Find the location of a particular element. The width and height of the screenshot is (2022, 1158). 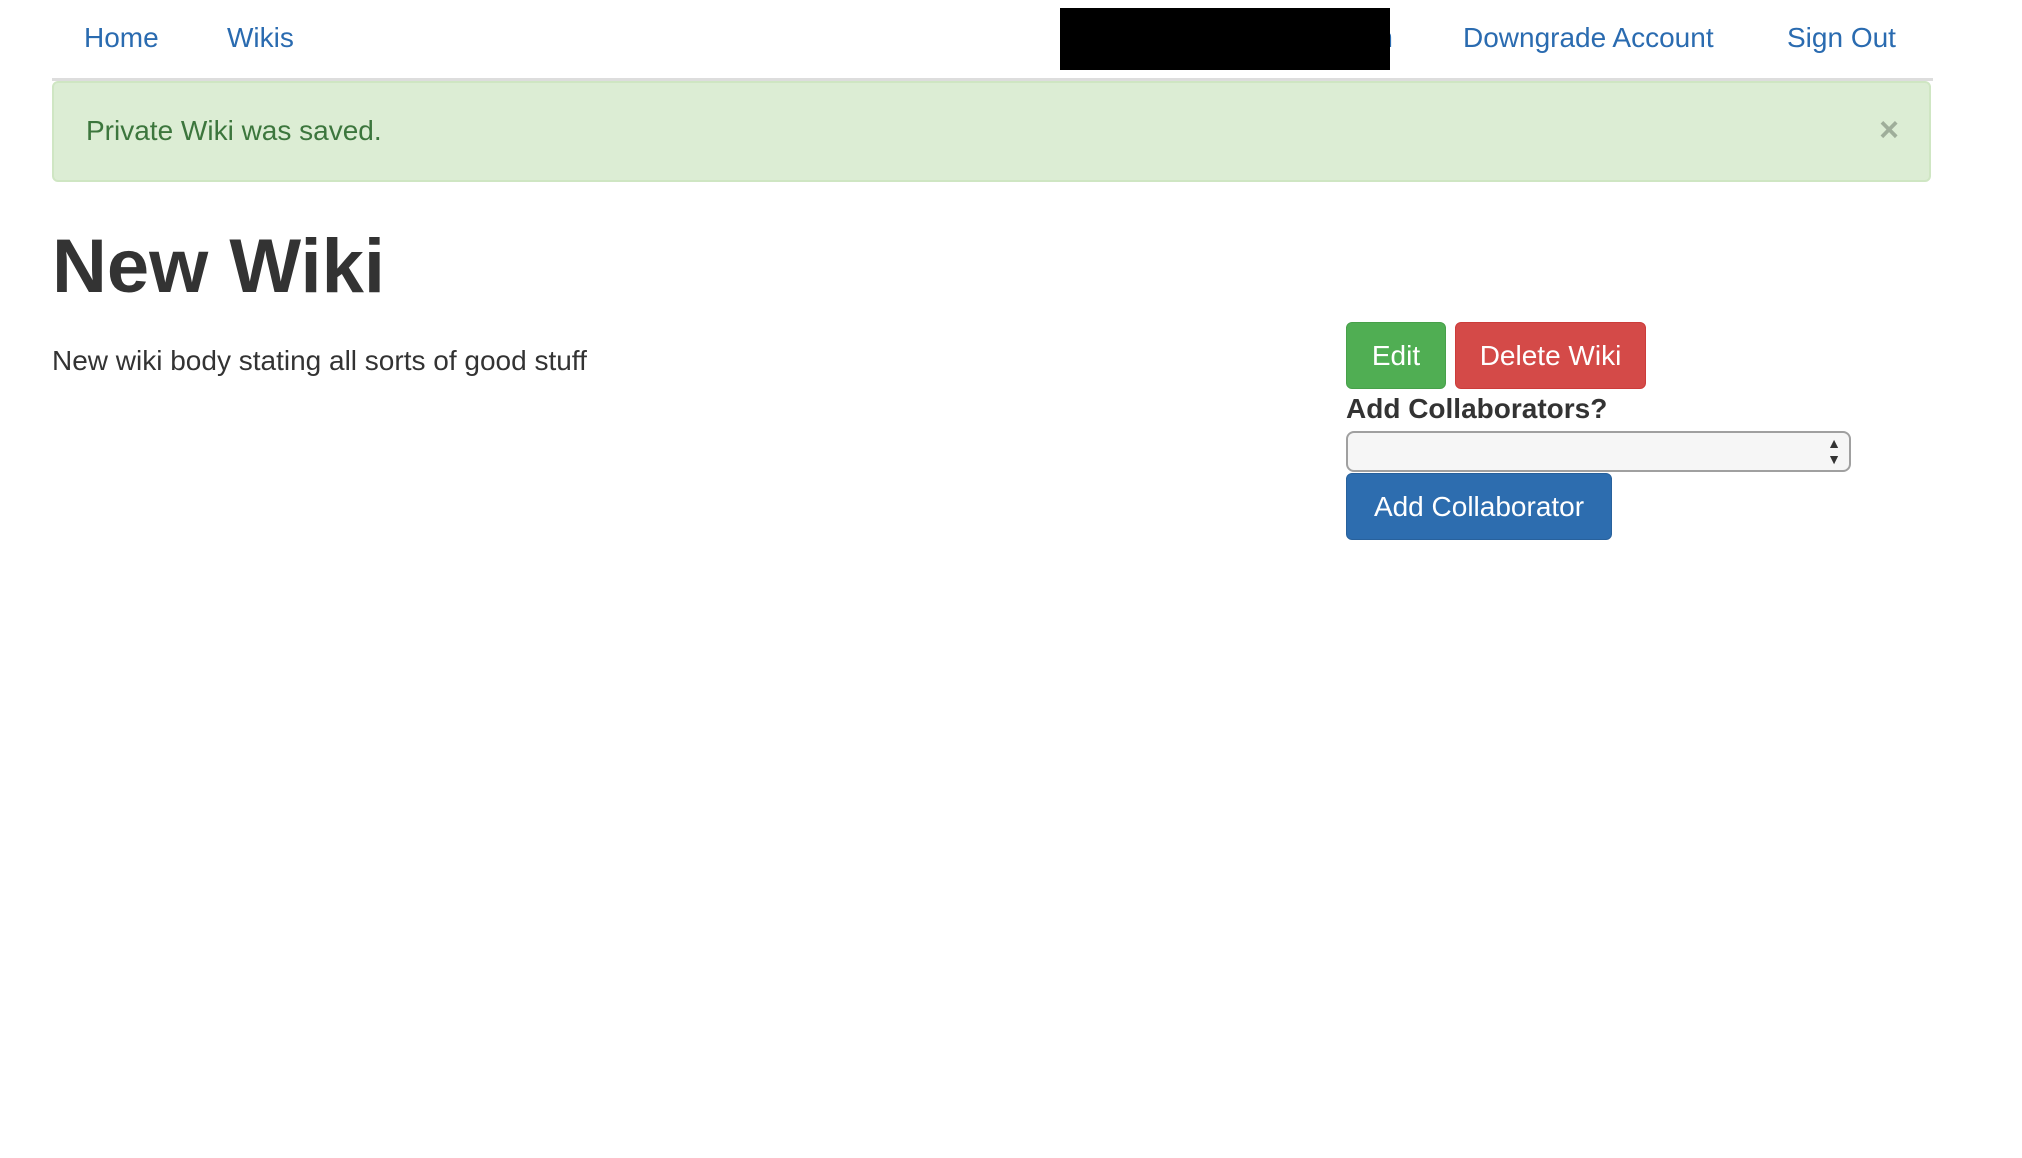

nav-sign-out-link: Sign Out is located at coordinates (1841, 38).